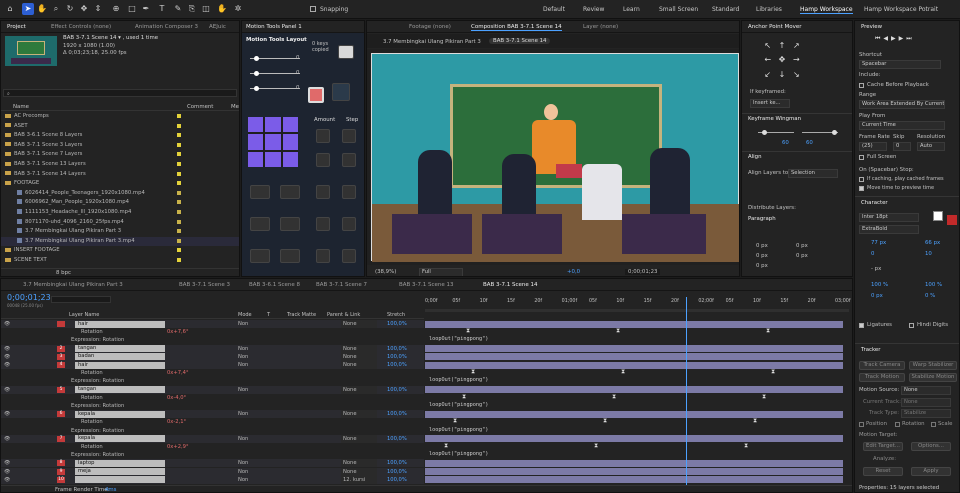  I want to click on horizontal-scale-value: 100 %, so click(933, 285).